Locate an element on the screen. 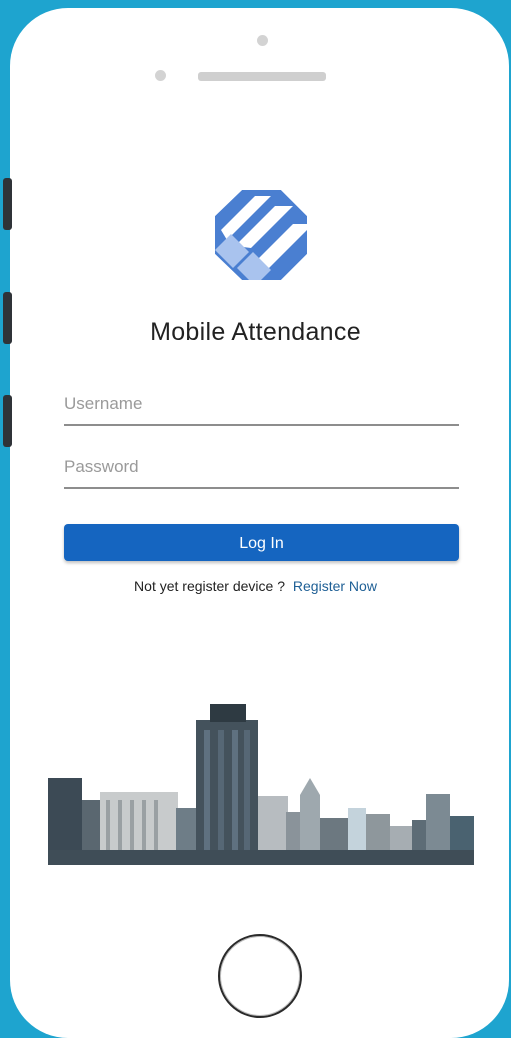 The image size is (511, 1038). register-row: Not yet register device ? Register Now is located at coordinates (255, 586).